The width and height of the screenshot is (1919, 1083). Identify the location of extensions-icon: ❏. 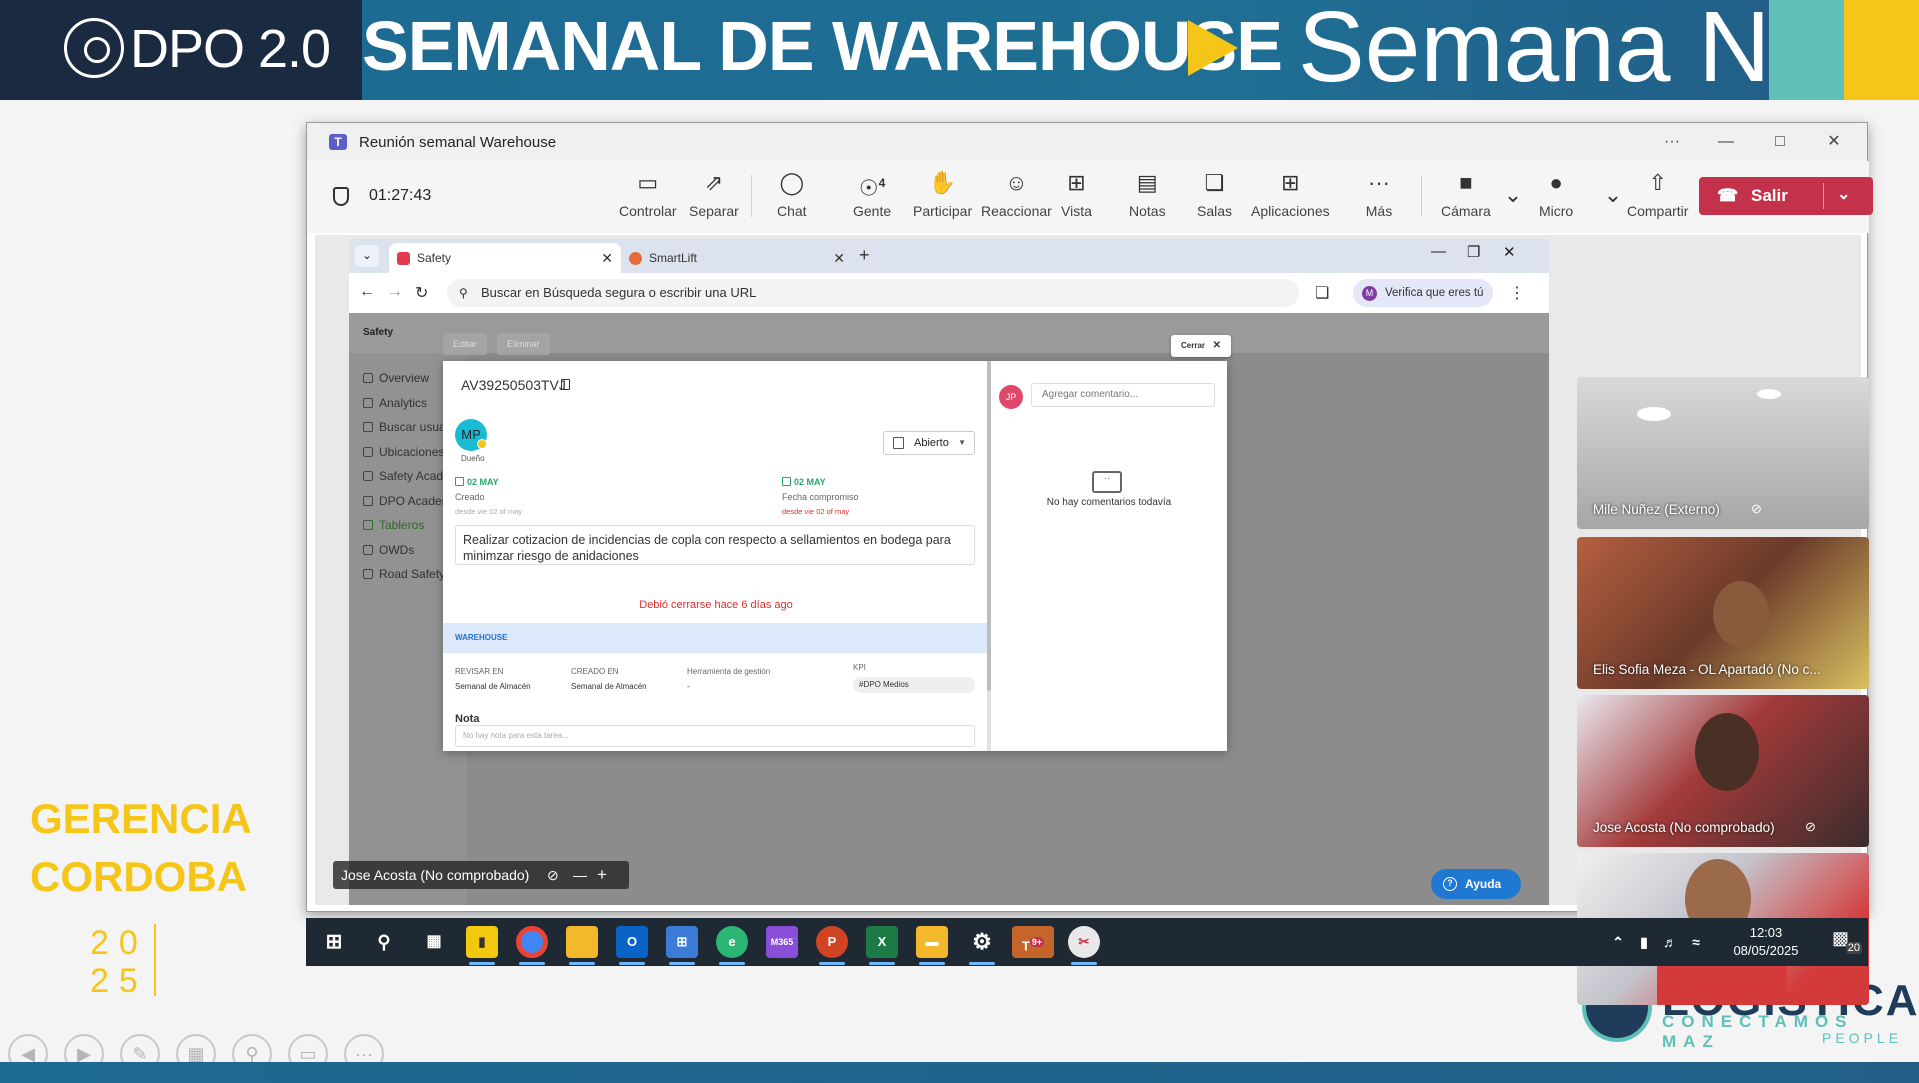
(1322, 293).